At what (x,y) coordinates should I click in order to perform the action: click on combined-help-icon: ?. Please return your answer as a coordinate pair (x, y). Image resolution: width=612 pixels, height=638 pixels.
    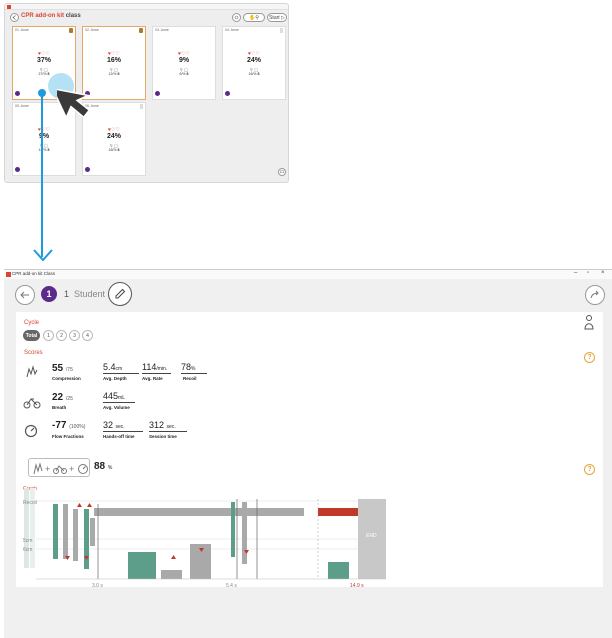
    Looking at the image, I should click on (589, 469).